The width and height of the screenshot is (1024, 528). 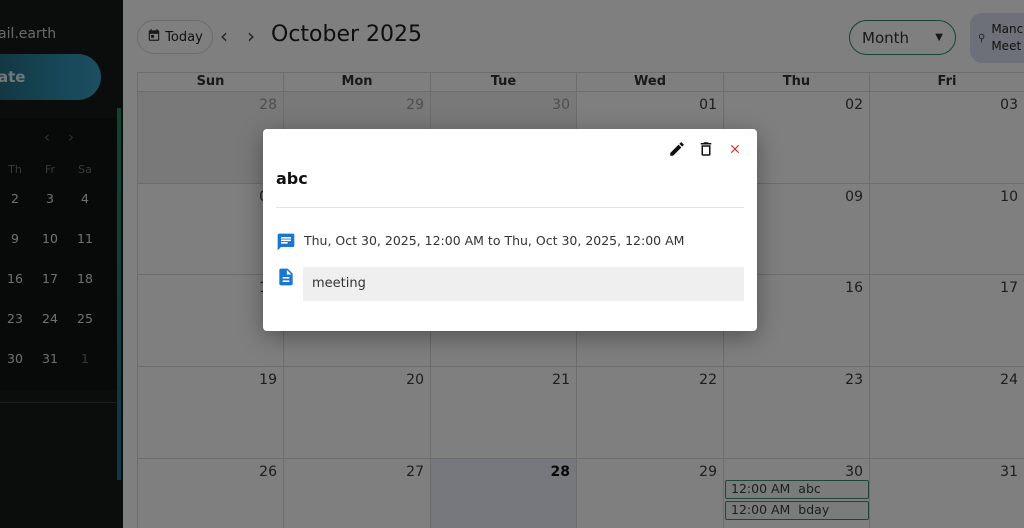 I want to click on document-icon, so click(x=286, y=277).